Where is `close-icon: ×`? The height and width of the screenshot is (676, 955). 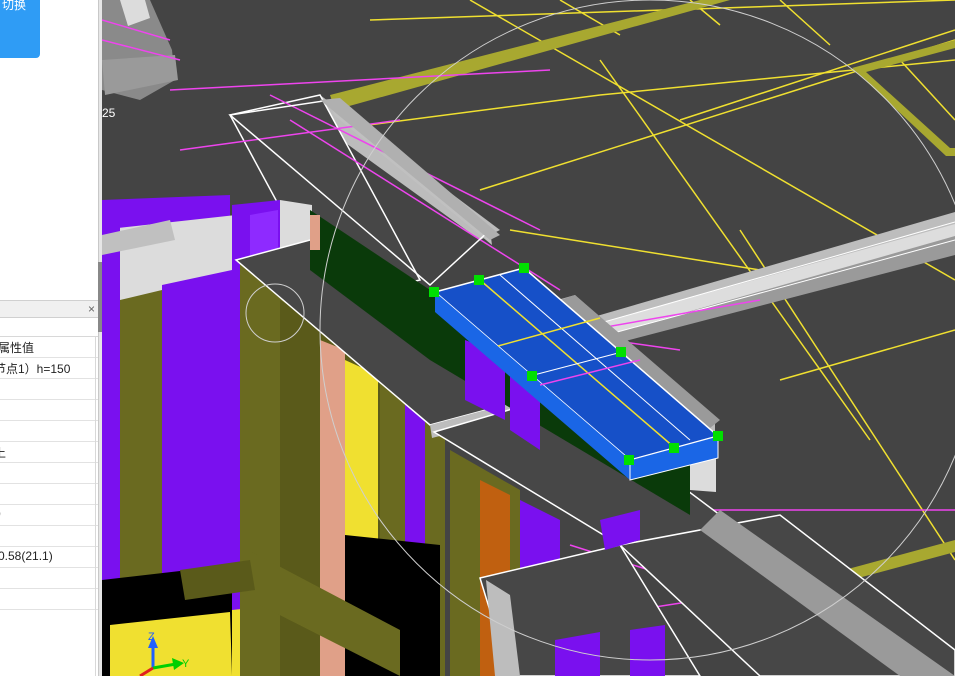 close-icon: × is located at coordinates (91, 309).